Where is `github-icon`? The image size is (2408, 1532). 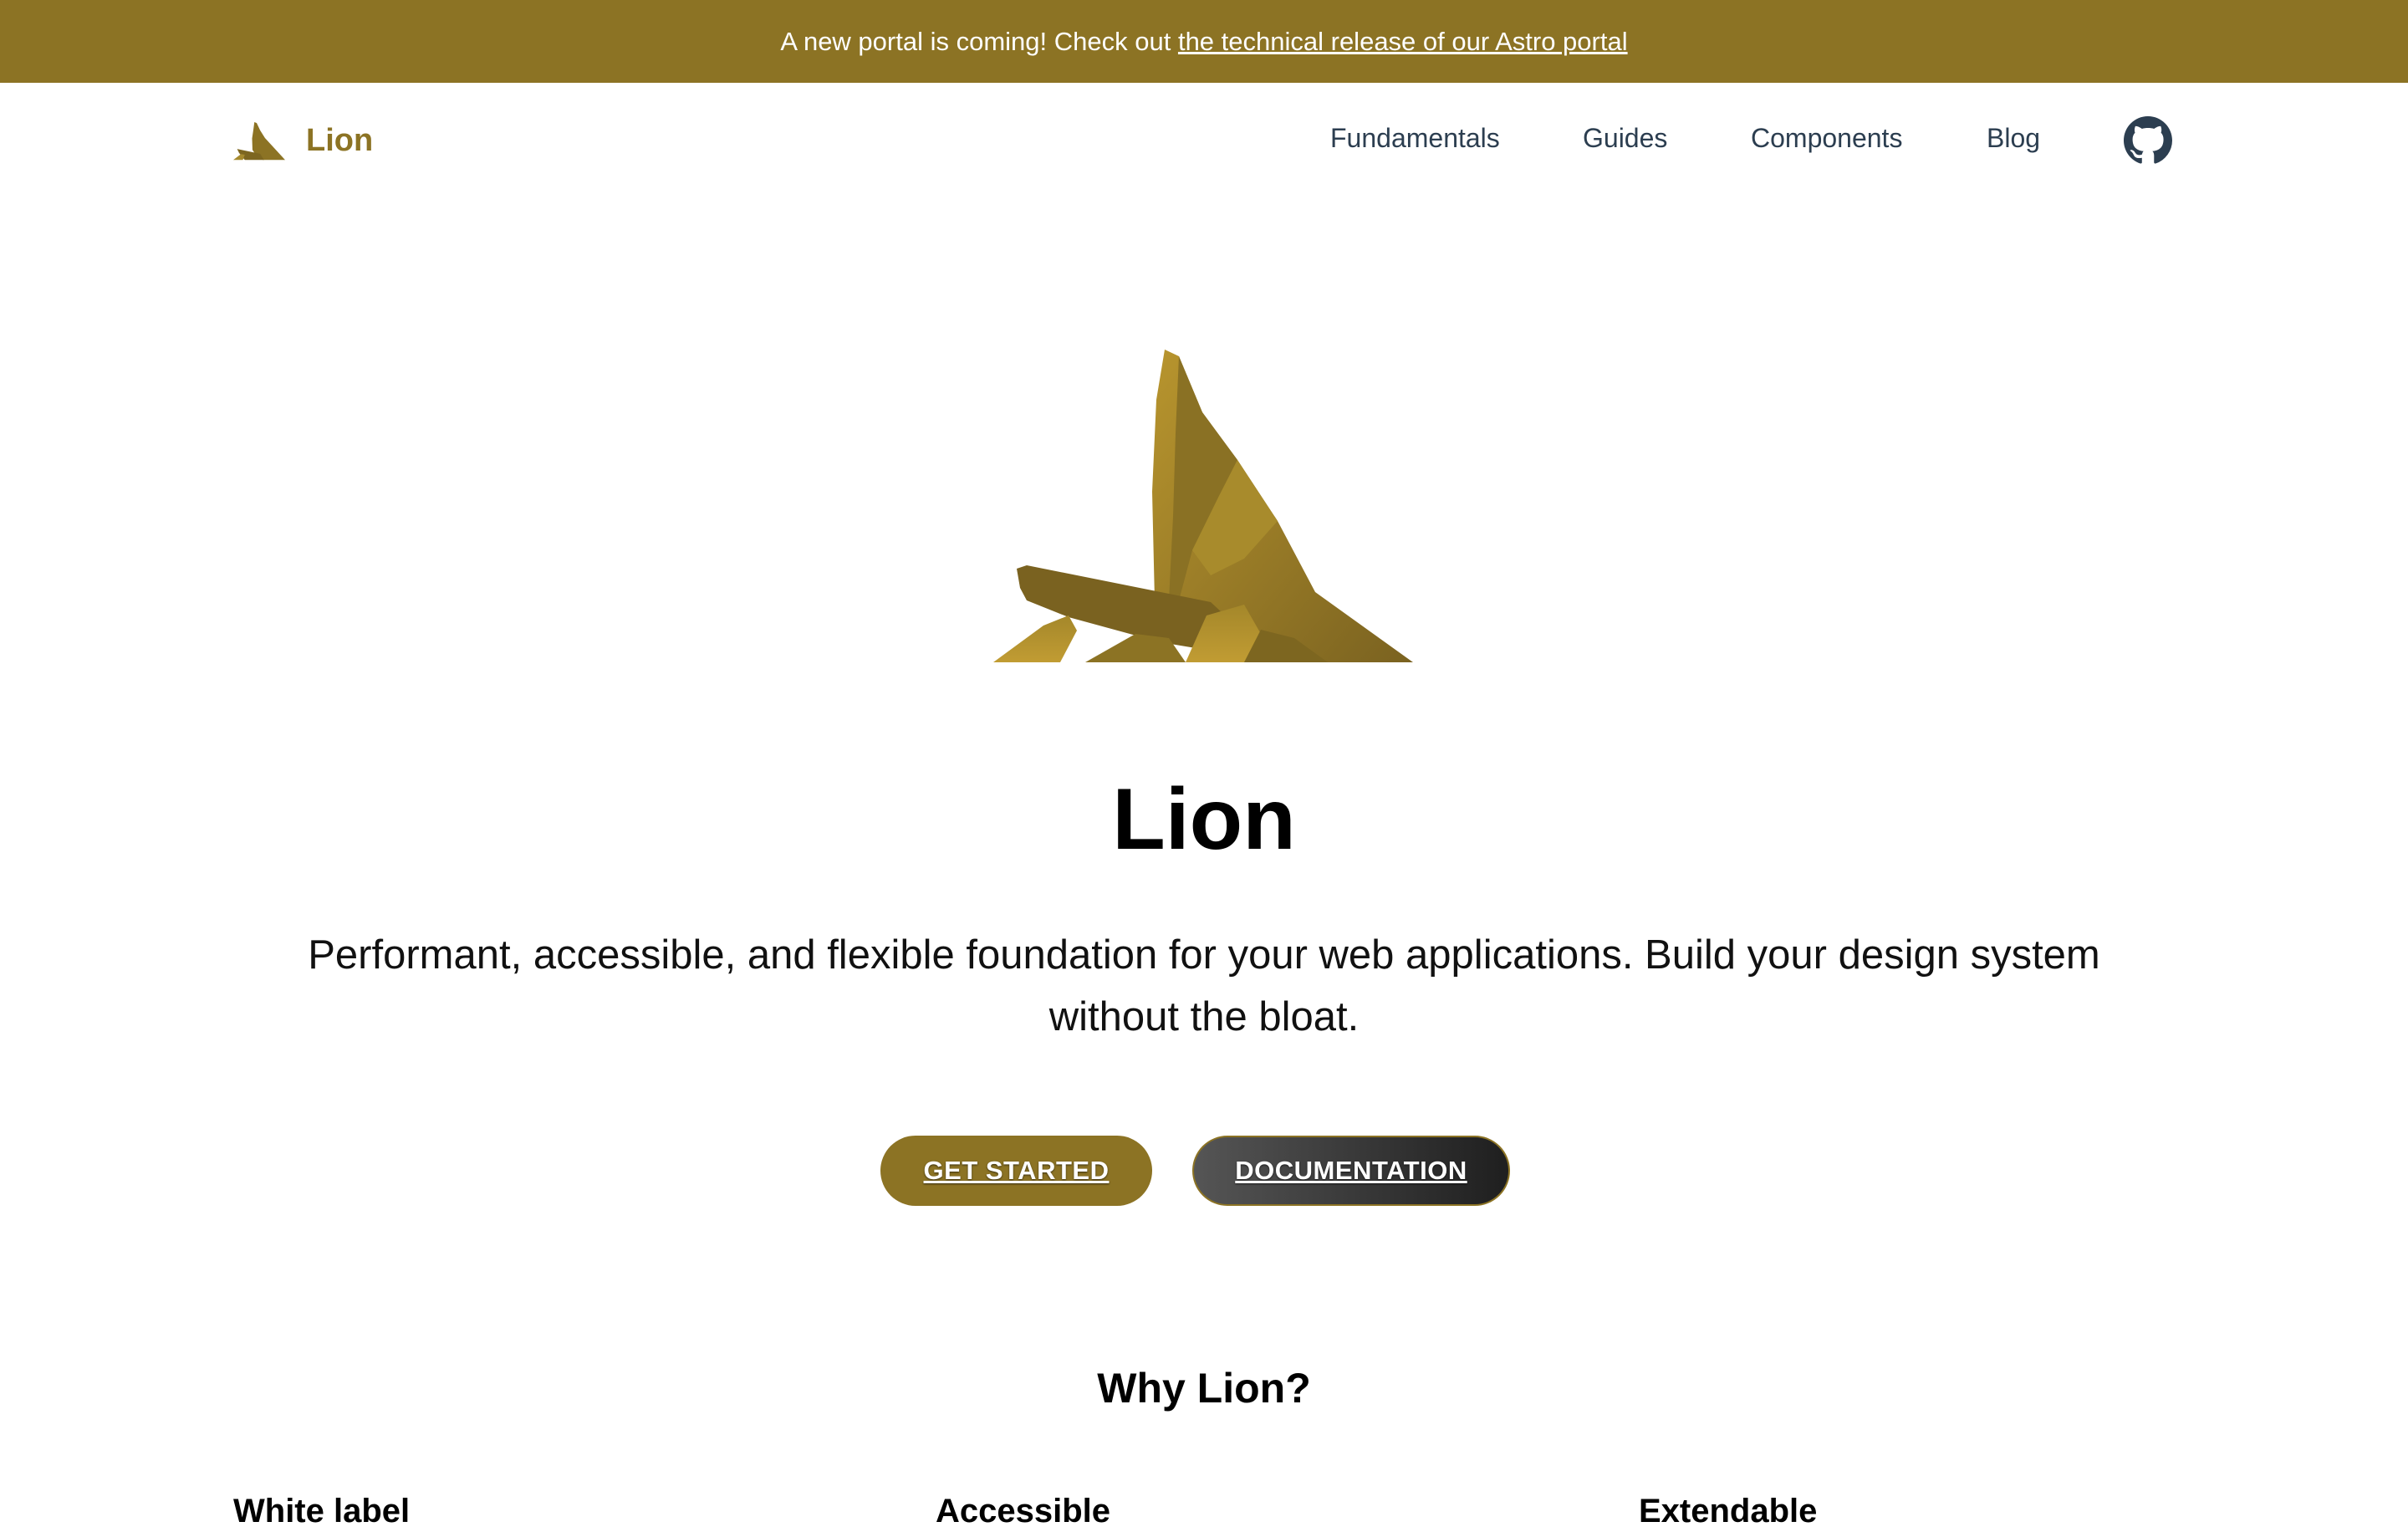 github-icon is located at coordinates (2148, 140).